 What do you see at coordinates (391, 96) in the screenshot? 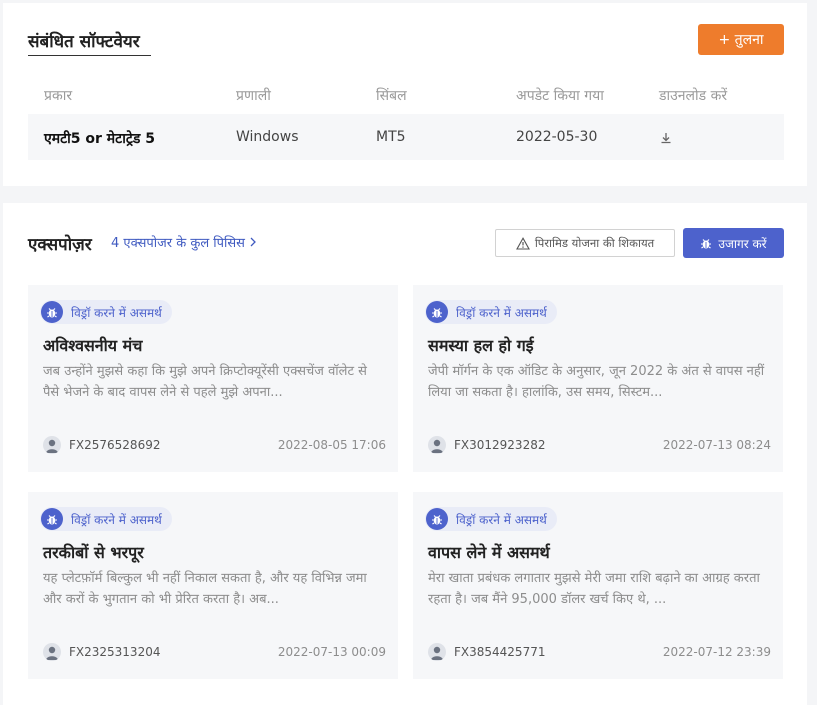
I see `col-header-symbol: सिंबल` at bounding box center [391, 96].